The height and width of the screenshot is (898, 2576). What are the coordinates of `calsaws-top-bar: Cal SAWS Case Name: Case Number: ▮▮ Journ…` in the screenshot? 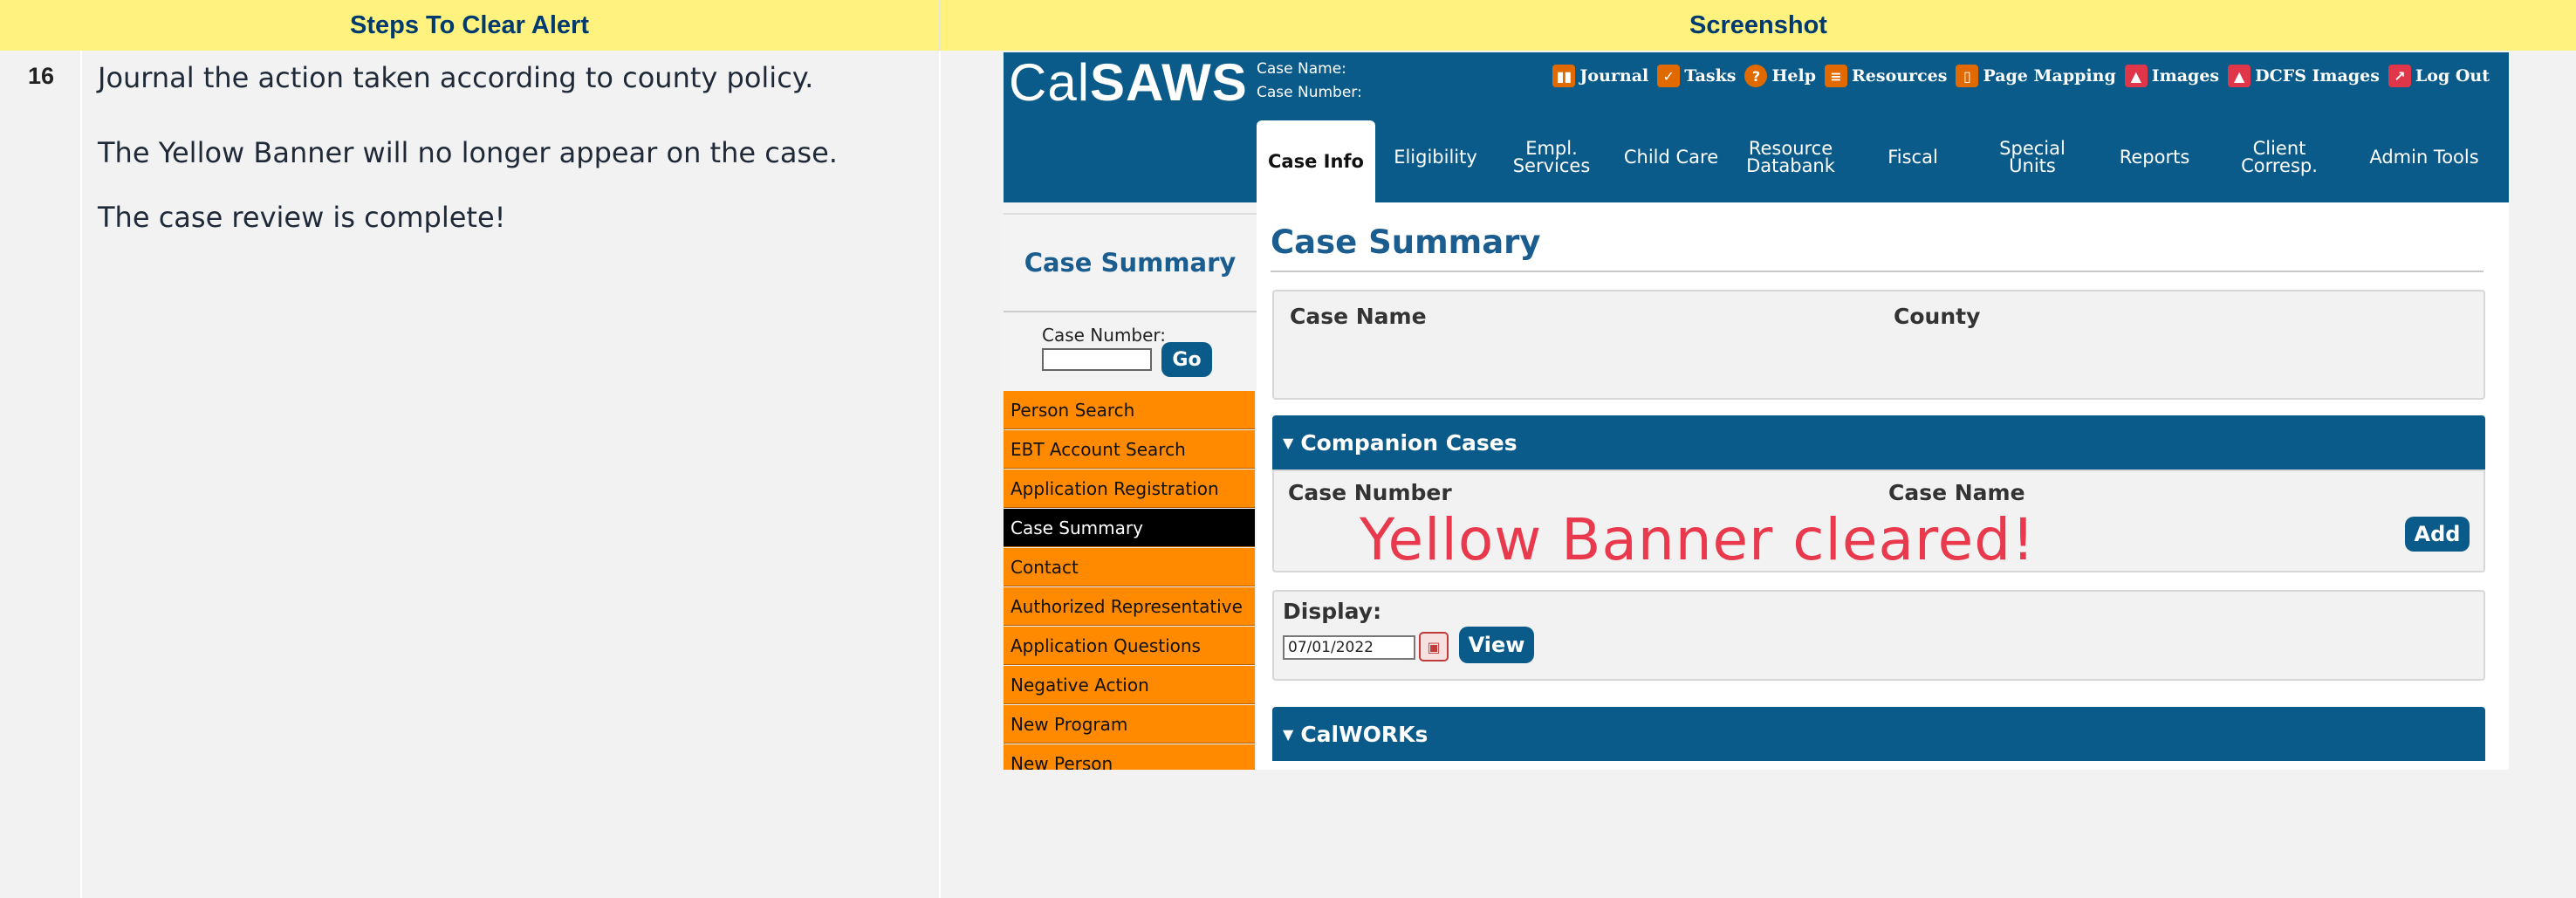 It's located at (1756, 82).